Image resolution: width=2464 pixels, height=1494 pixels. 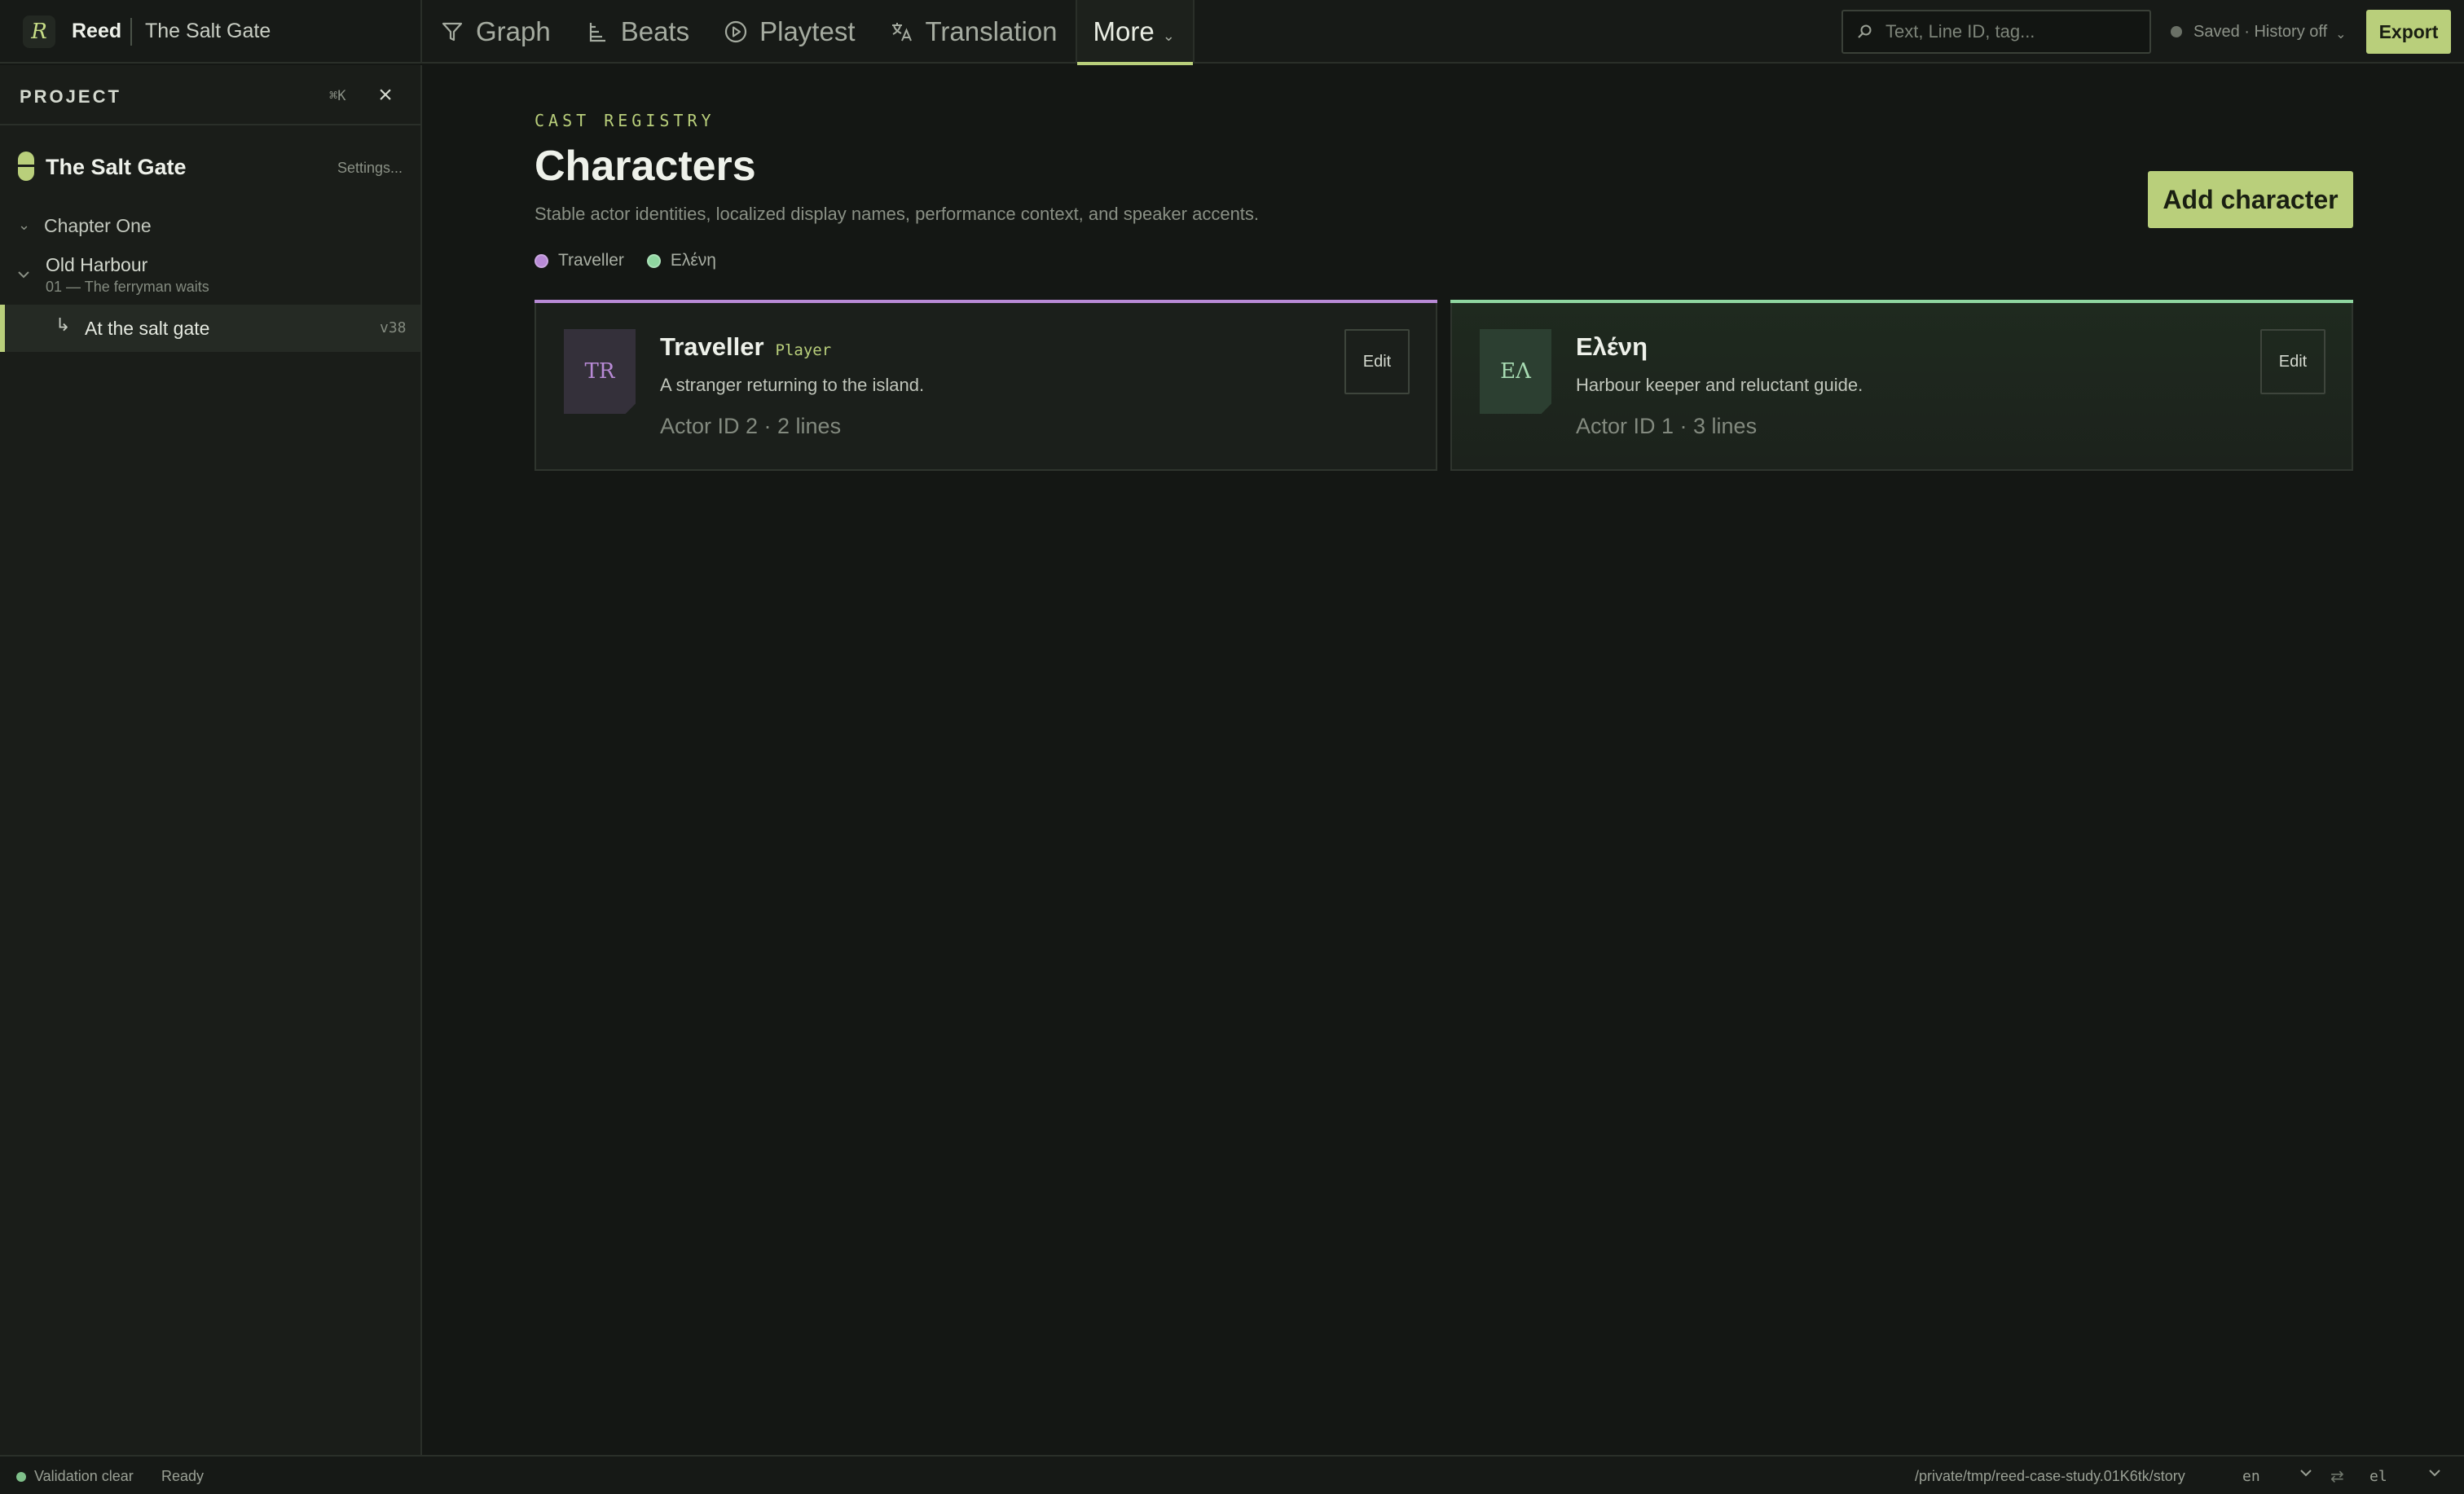 What do you see at coordinates (803, 350) in the screenshot?
I see `character-role-badge: Player` at bounding box center [803, 350].